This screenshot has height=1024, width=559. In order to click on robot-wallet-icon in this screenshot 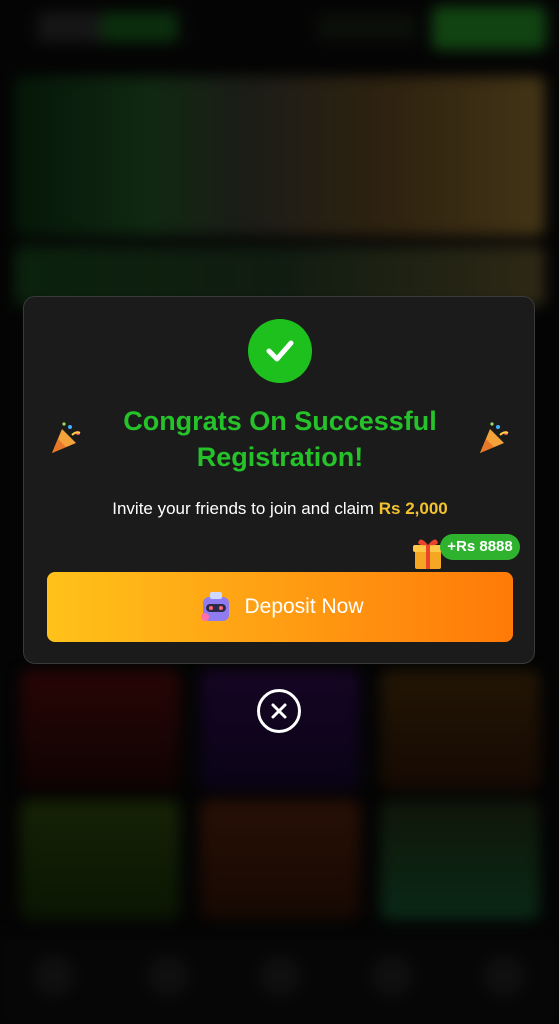, I will do `click(215, 606)`.